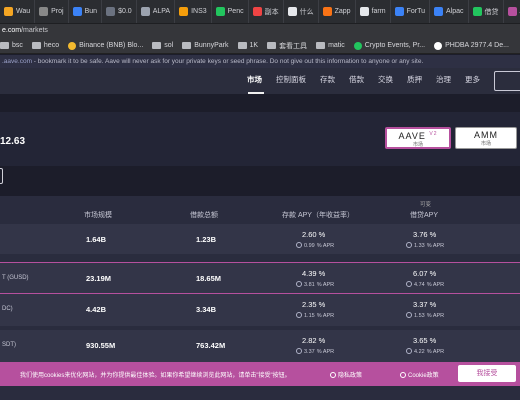 This screenshot has height=400, width=520. What do you see at coordinates (260, 103) in the screenshot?
I see `spacer` at bounding box center [260, 103].